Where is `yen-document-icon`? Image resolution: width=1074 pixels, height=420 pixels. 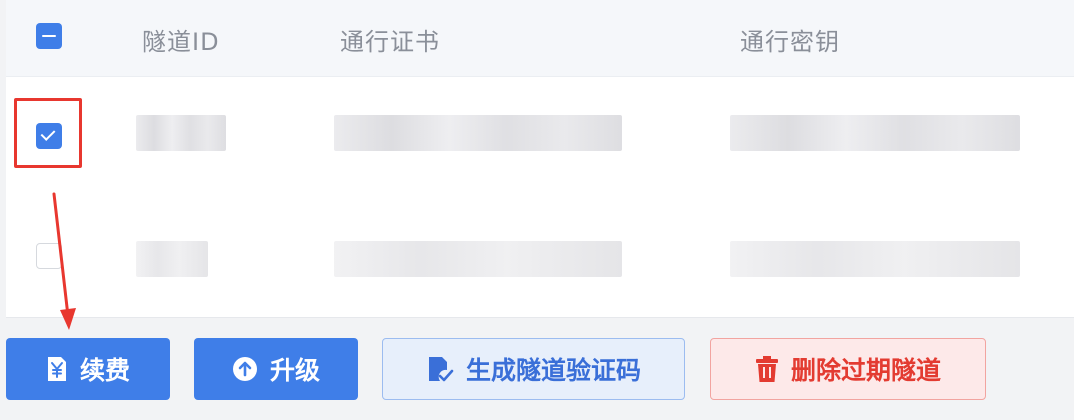
yen-document-icon is located at coordinates (57, 369).